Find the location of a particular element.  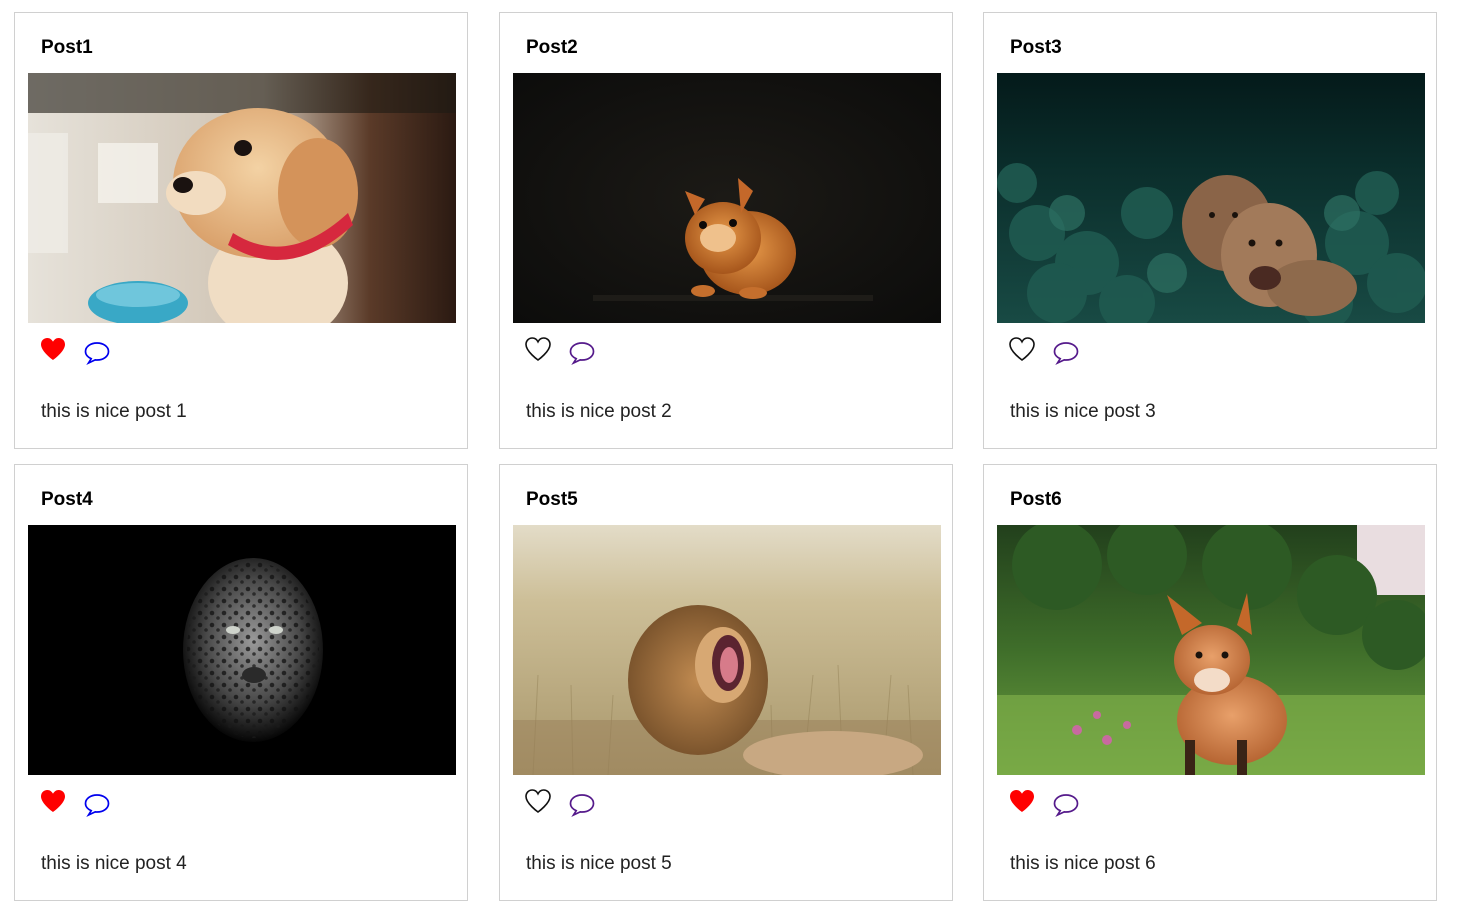

post-title: Post4 is located at coordinates (67, 499).